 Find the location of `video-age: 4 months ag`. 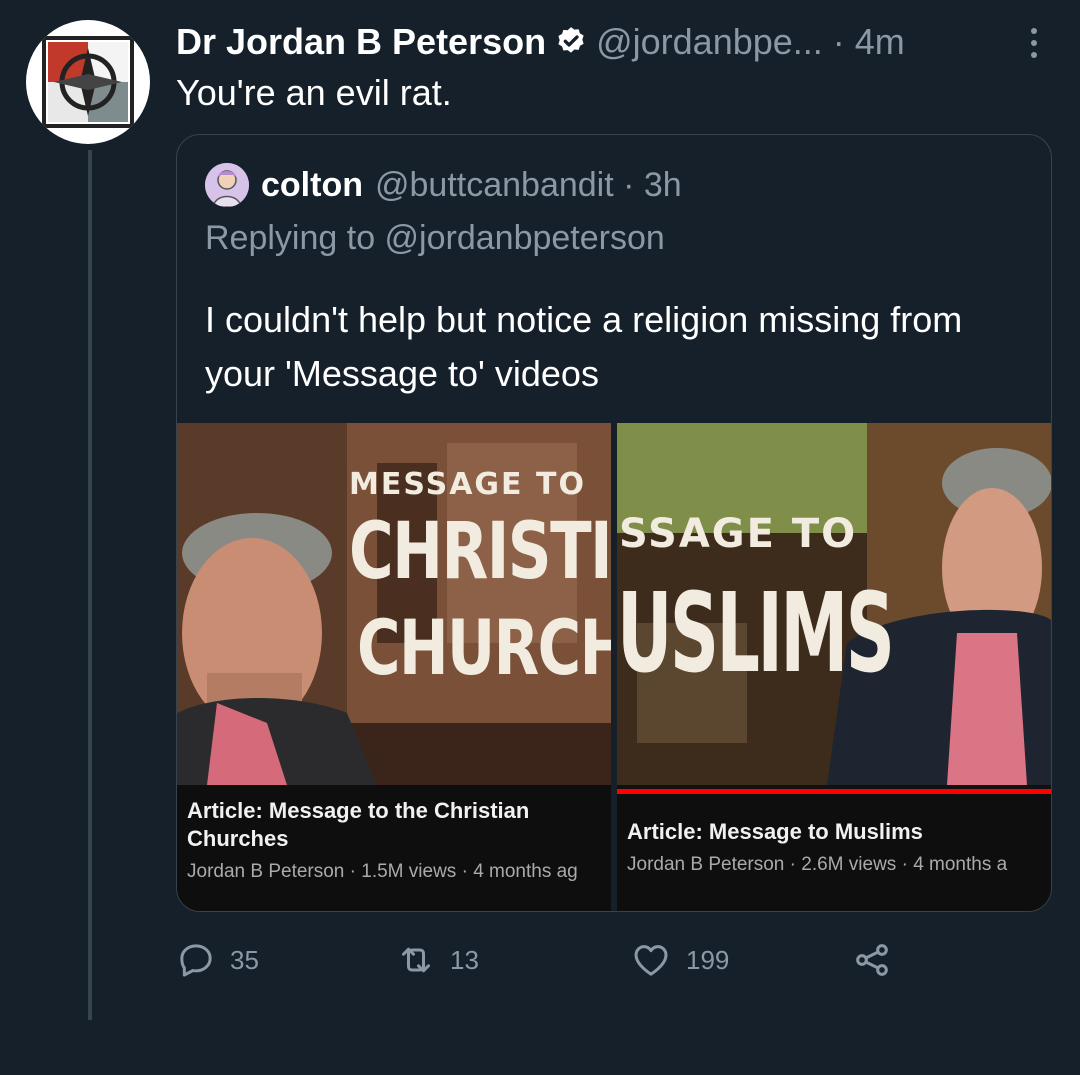

video-age: 4 months ag is located at coordinates (525, 871).